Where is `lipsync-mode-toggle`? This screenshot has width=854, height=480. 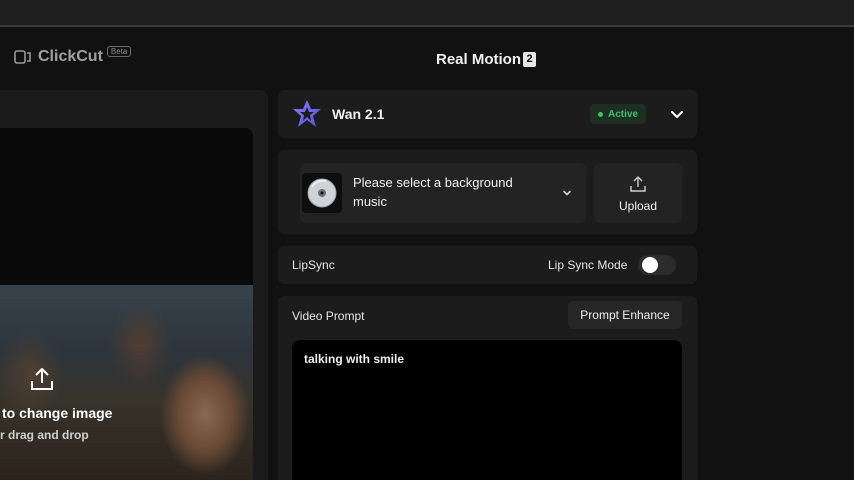
lipsync-mode-toggle is located at coordinates (657, 265).